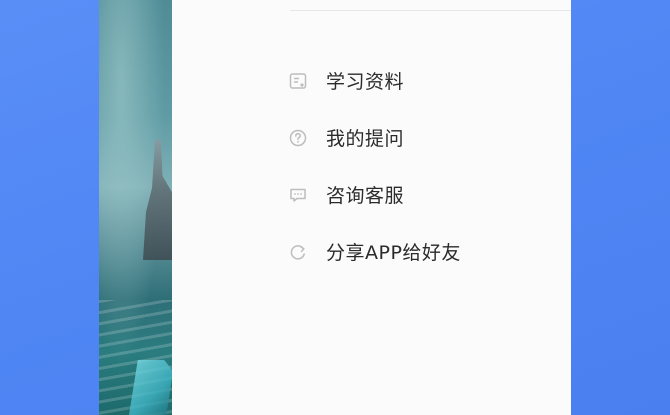 The image size is (670, 415). I want to click on menu-item-label: 分享APP给好友, so click(393, 253).